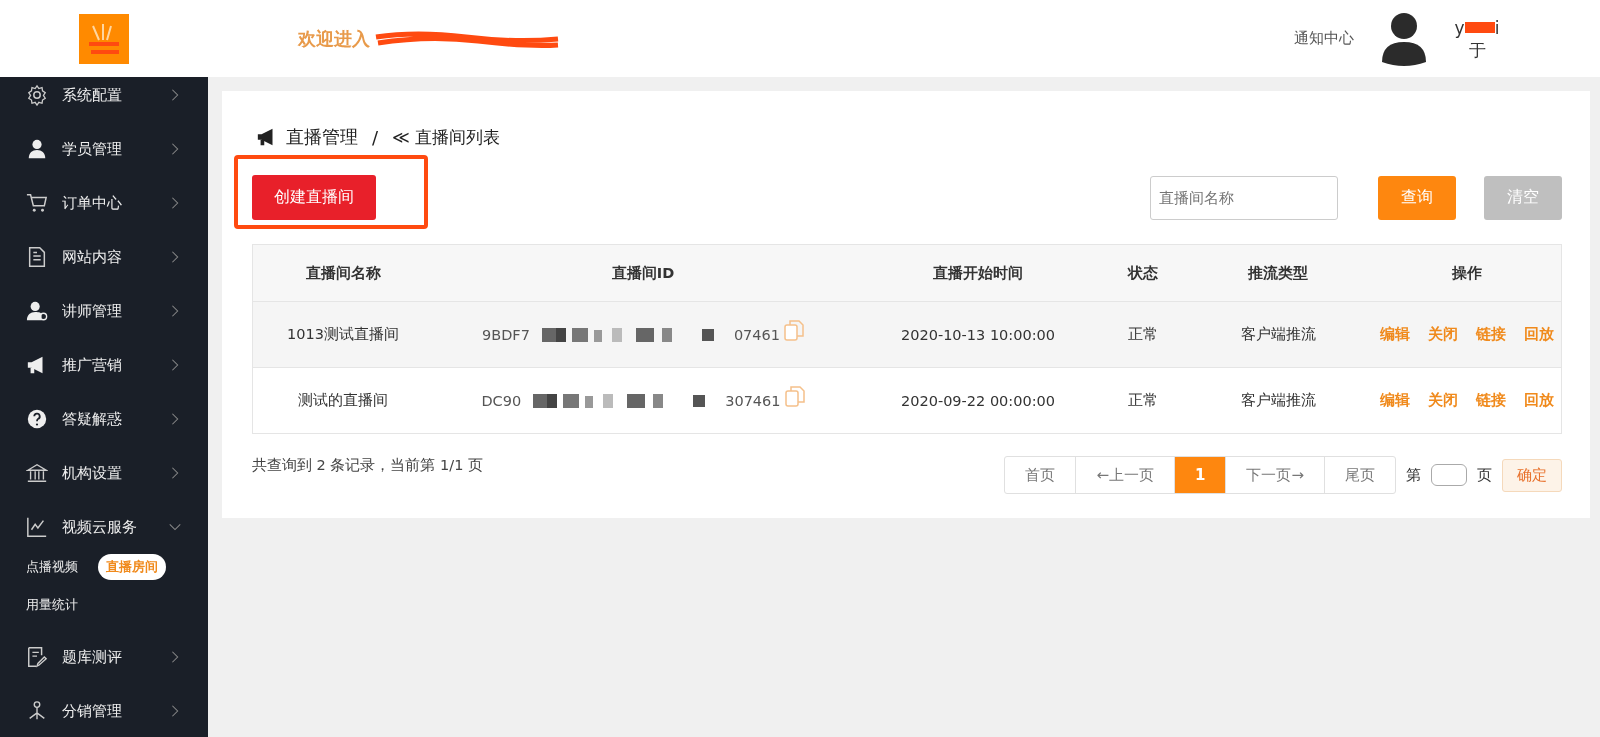 The width and height of the screenshot is (1600, 737). What do you see at coordinates (37, 527) in the screenshot?
I see `line-chart-icon` at bounding box center [37, 527].